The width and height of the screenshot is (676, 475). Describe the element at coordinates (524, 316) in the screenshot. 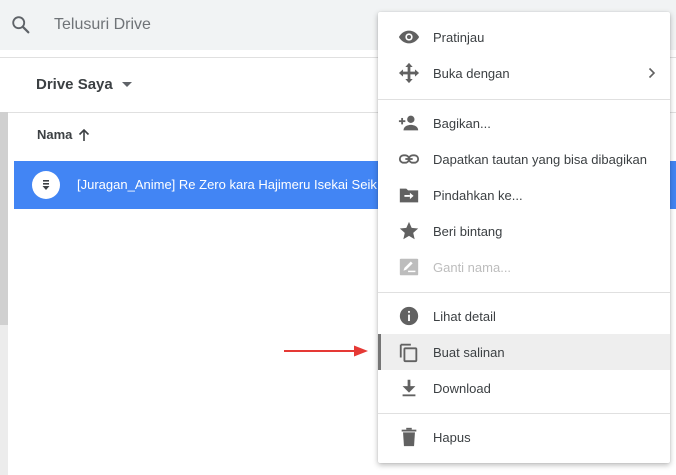

I see `menu-item-view-details: Lihat detail` at that location.